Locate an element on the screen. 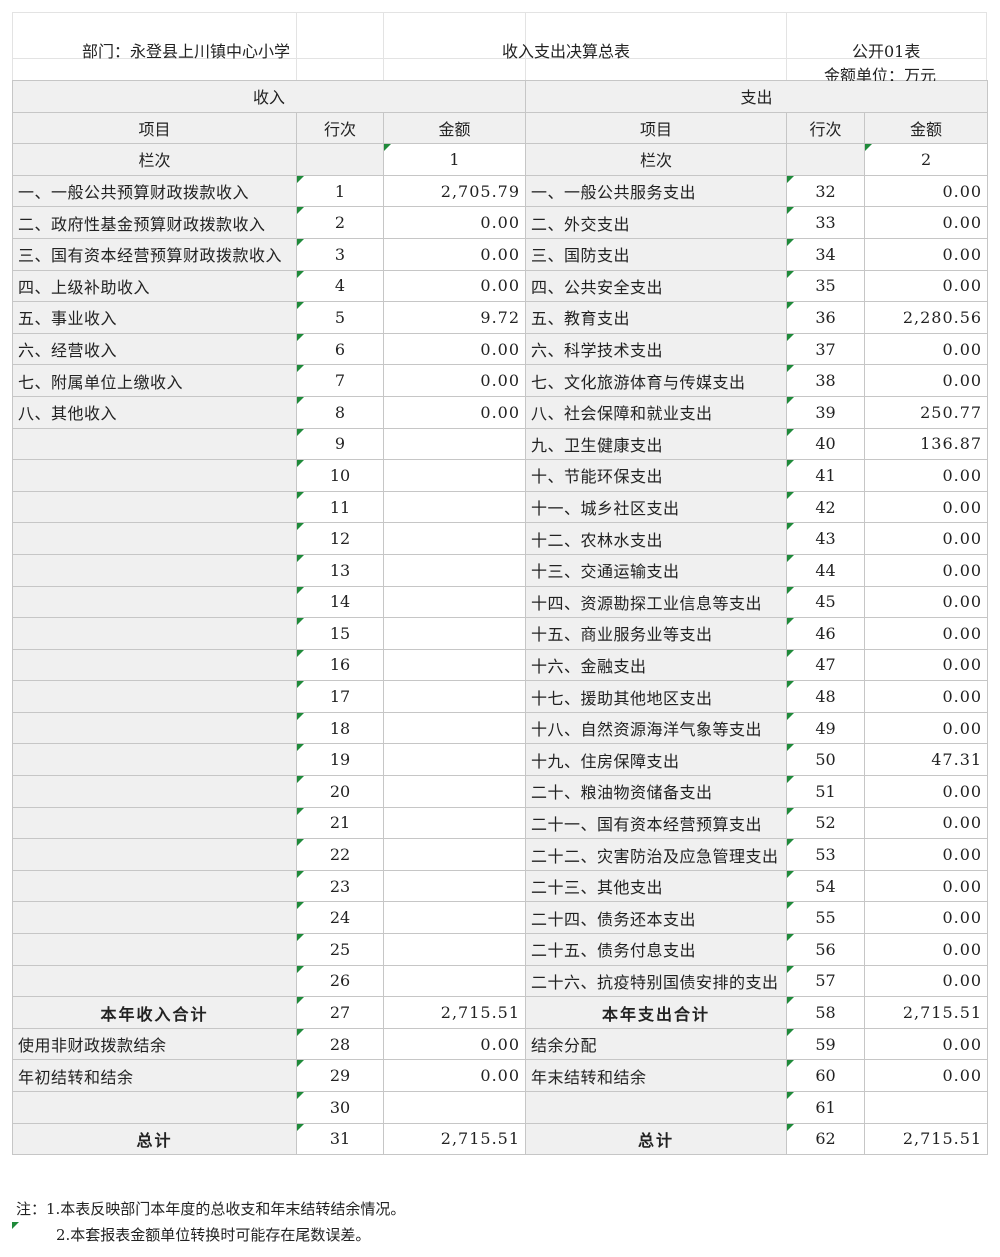  expense-amount: 250.77 is located at coordinates (926, 412).